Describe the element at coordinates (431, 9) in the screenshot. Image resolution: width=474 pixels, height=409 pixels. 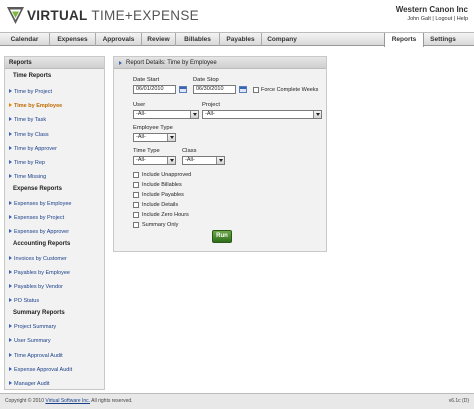
I see `company-name: Western Canon Inc` at that location.